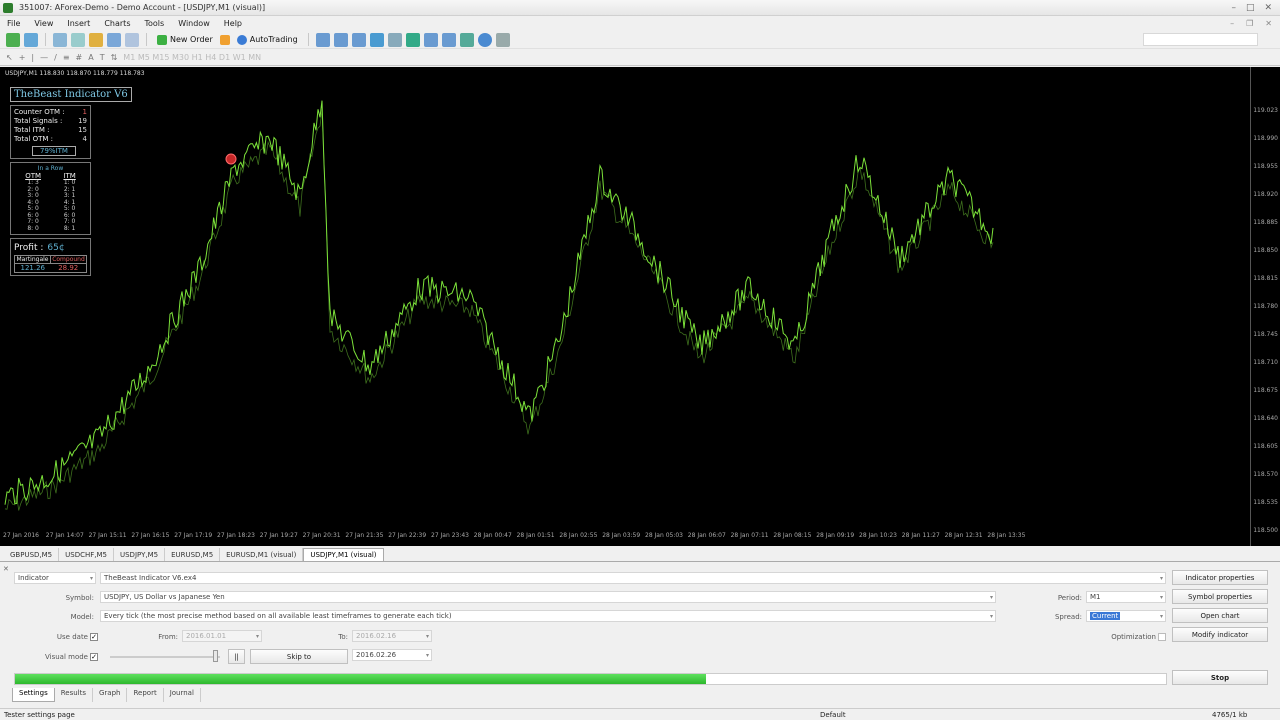 This screenshot has width=1280, height=720. What do you see at coordinates (430, 39) in the screenshot?
I see `autoscroll-icon` at bounding box center [430, 39].